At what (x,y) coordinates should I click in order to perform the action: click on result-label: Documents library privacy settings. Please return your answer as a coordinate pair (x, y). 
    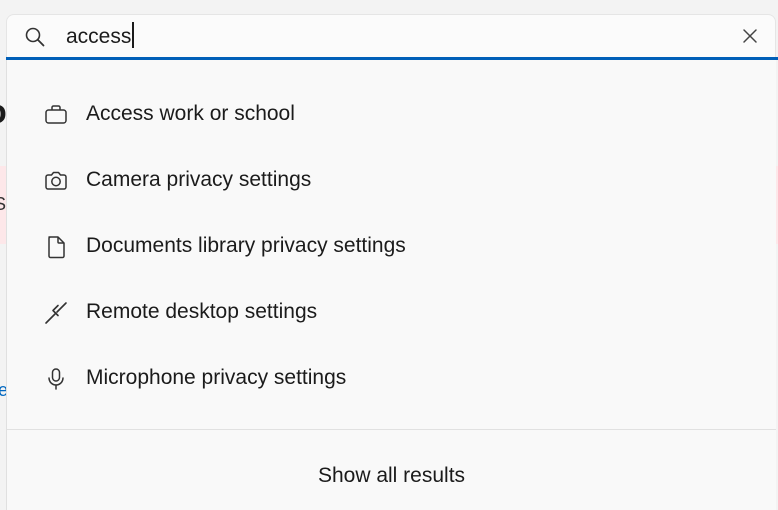
    Looking at the image, I should click on (246, 245).